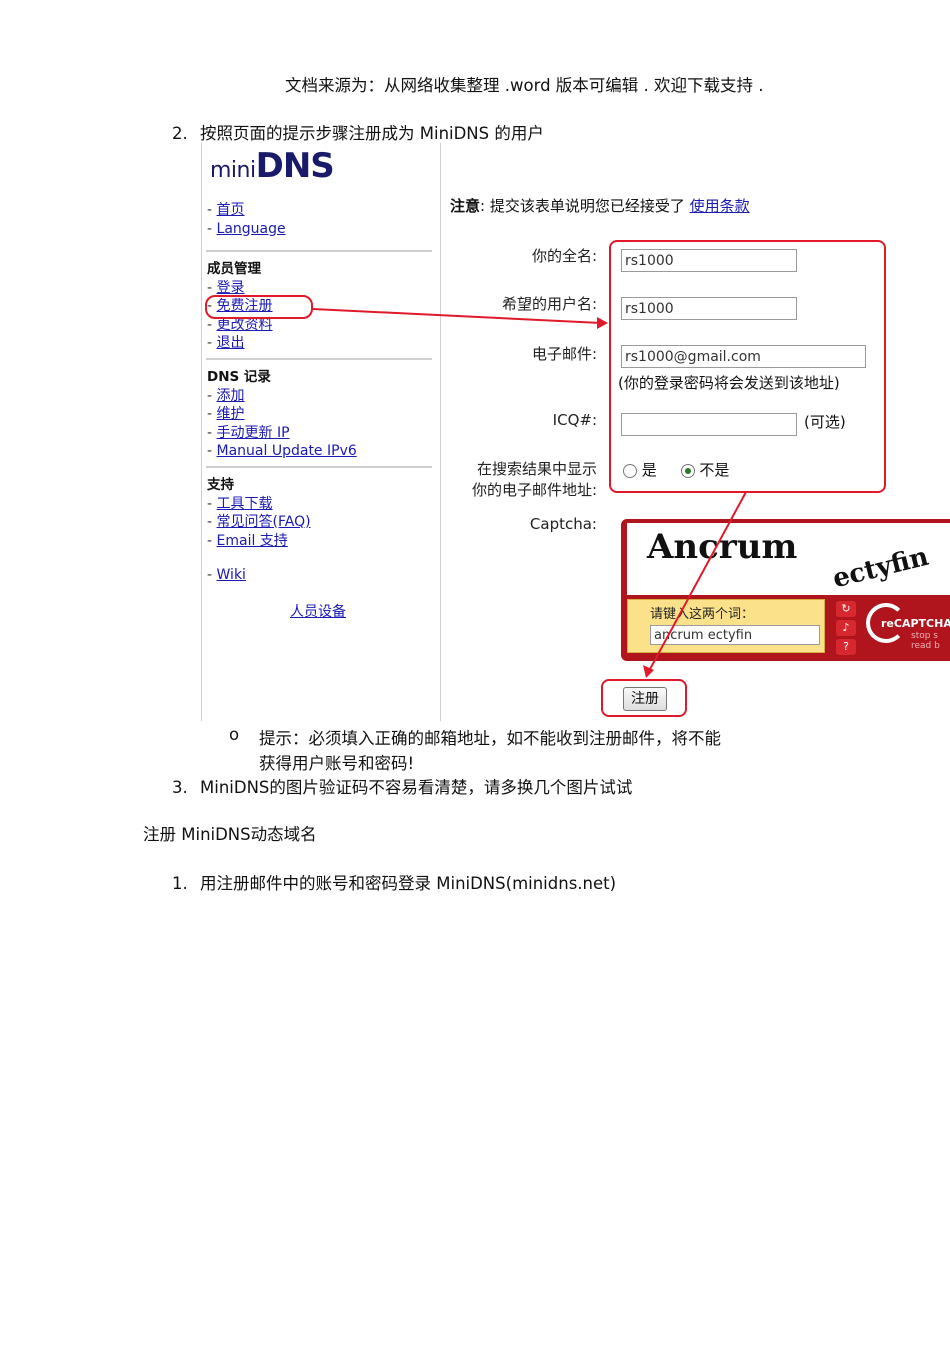 The height and width of the screenshot is (1345, 950). What do you see at coordinates (457, 316) in the screenshot?
I see `arrow-to-form` at bounding box center [457, 316].